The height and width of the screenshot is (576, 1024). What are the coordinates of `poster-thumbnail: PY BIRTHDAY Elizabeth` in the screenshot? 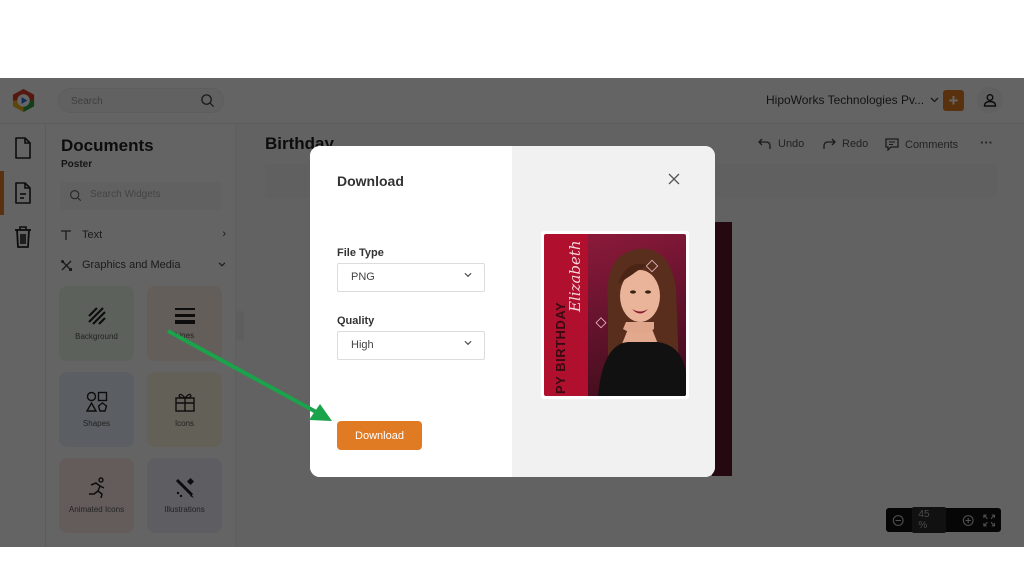 It's located at (615, 315).